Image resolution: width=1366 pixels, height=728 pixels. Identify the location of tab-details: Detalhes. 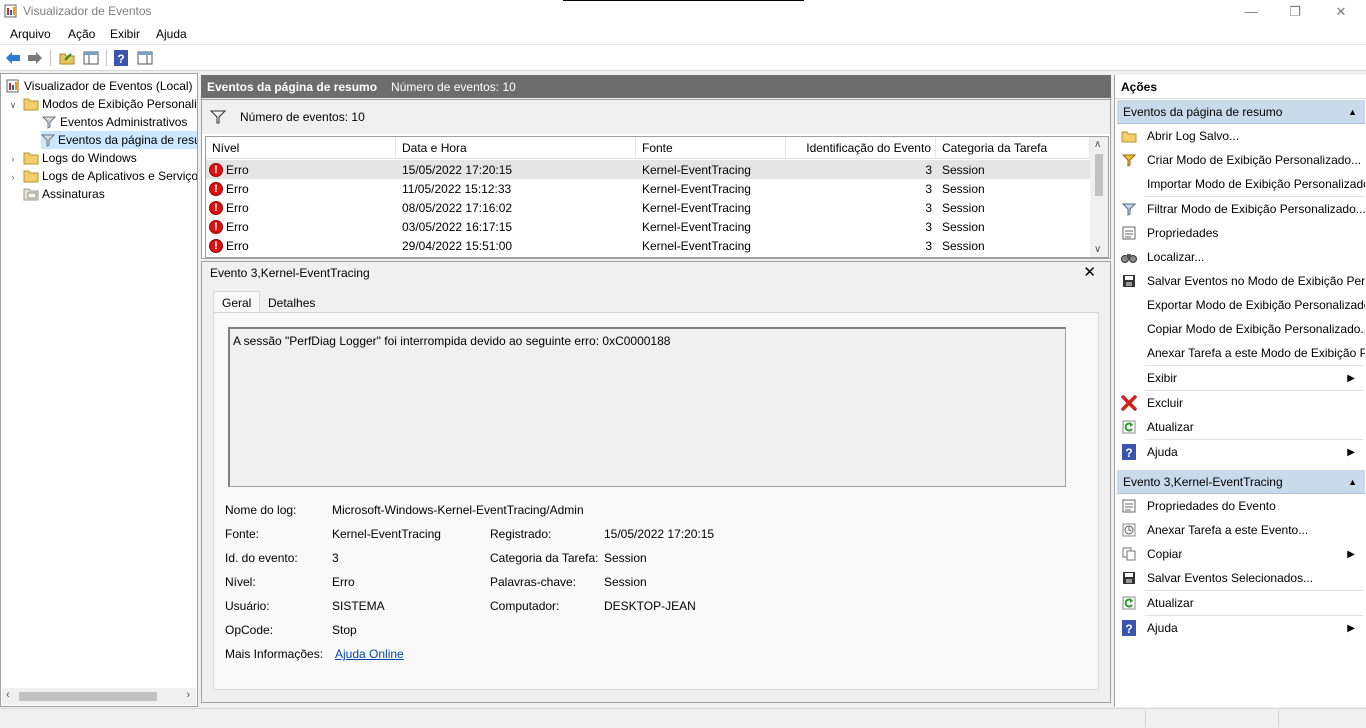
(291, 303).